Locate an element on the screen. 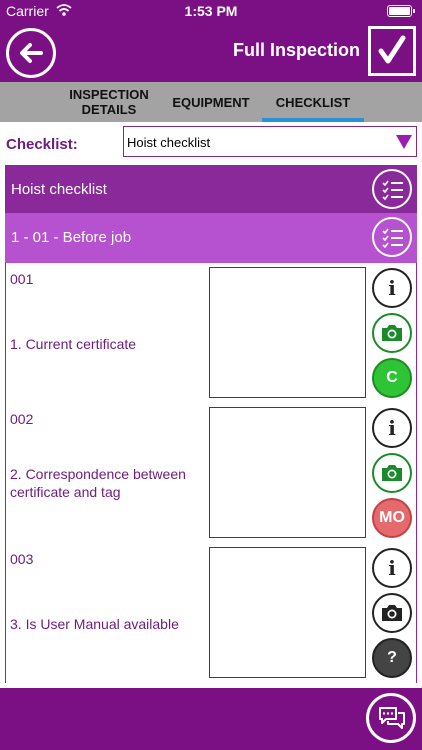 The height and width of the screenshot is (750, 422). arrow-left-icon is located at coordinates (31, 53).